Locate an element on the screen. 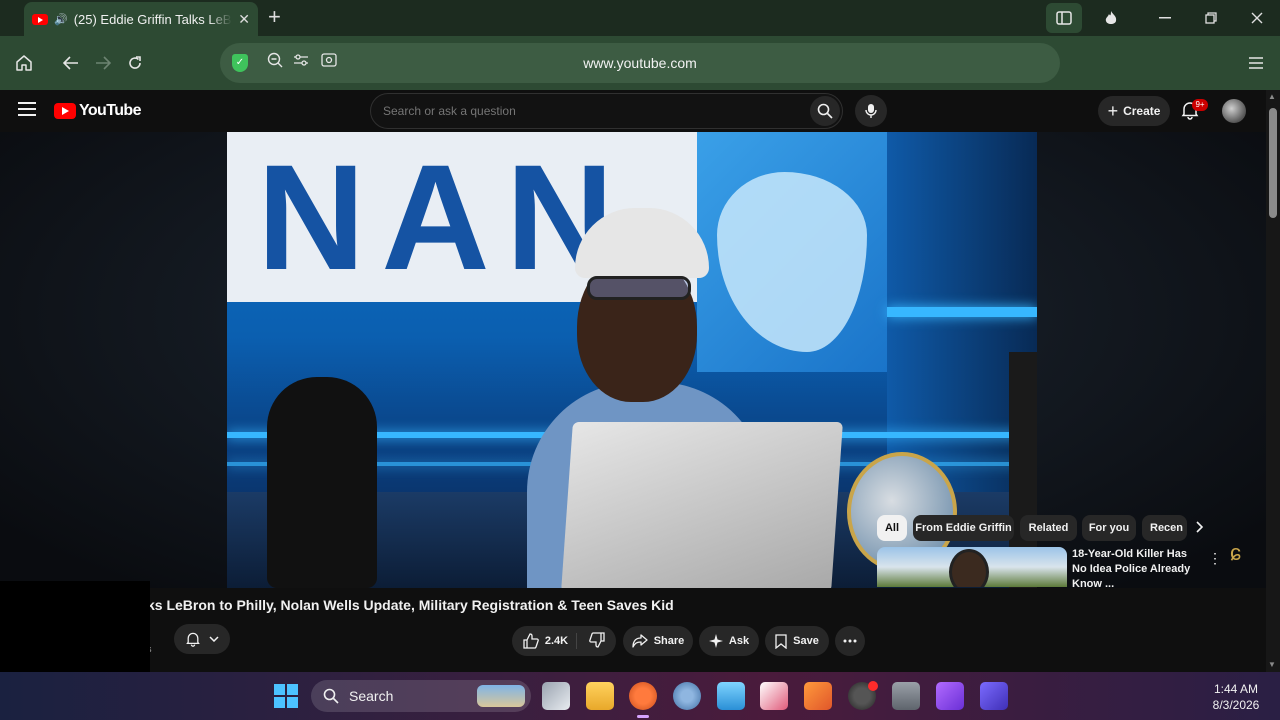 Image resolution: width=1280 pixels, height=720 pixels. taskbar-search: Search is located at coordinates (421, 696).